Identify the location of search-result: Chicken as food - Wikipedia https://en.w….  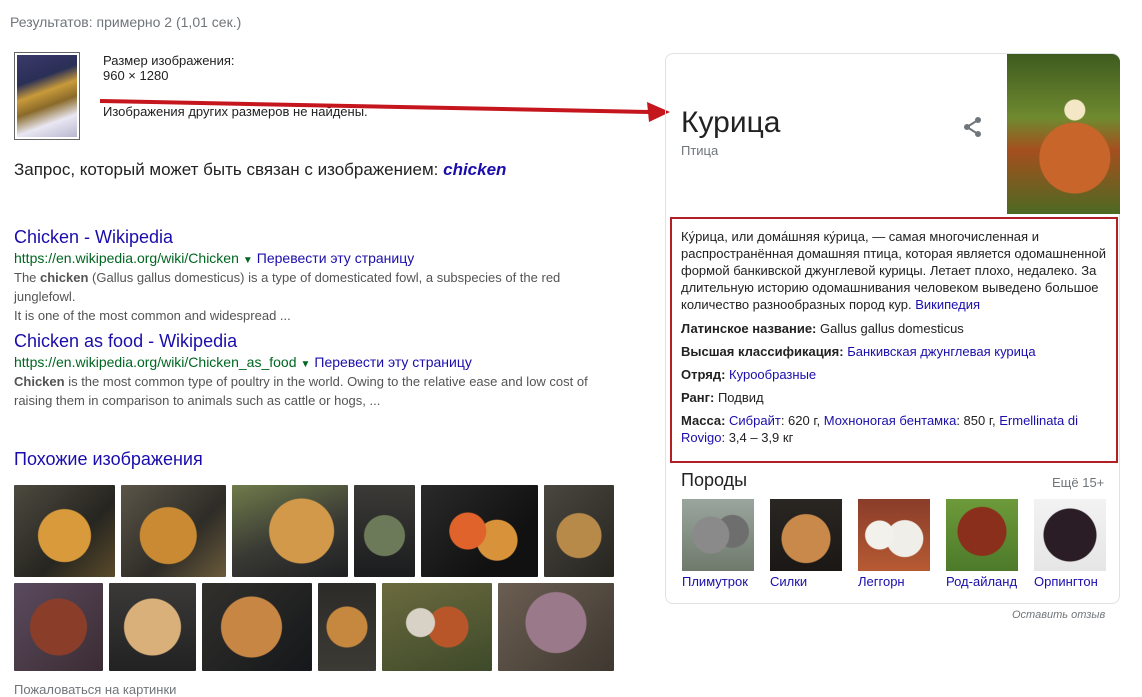
(319, 370).